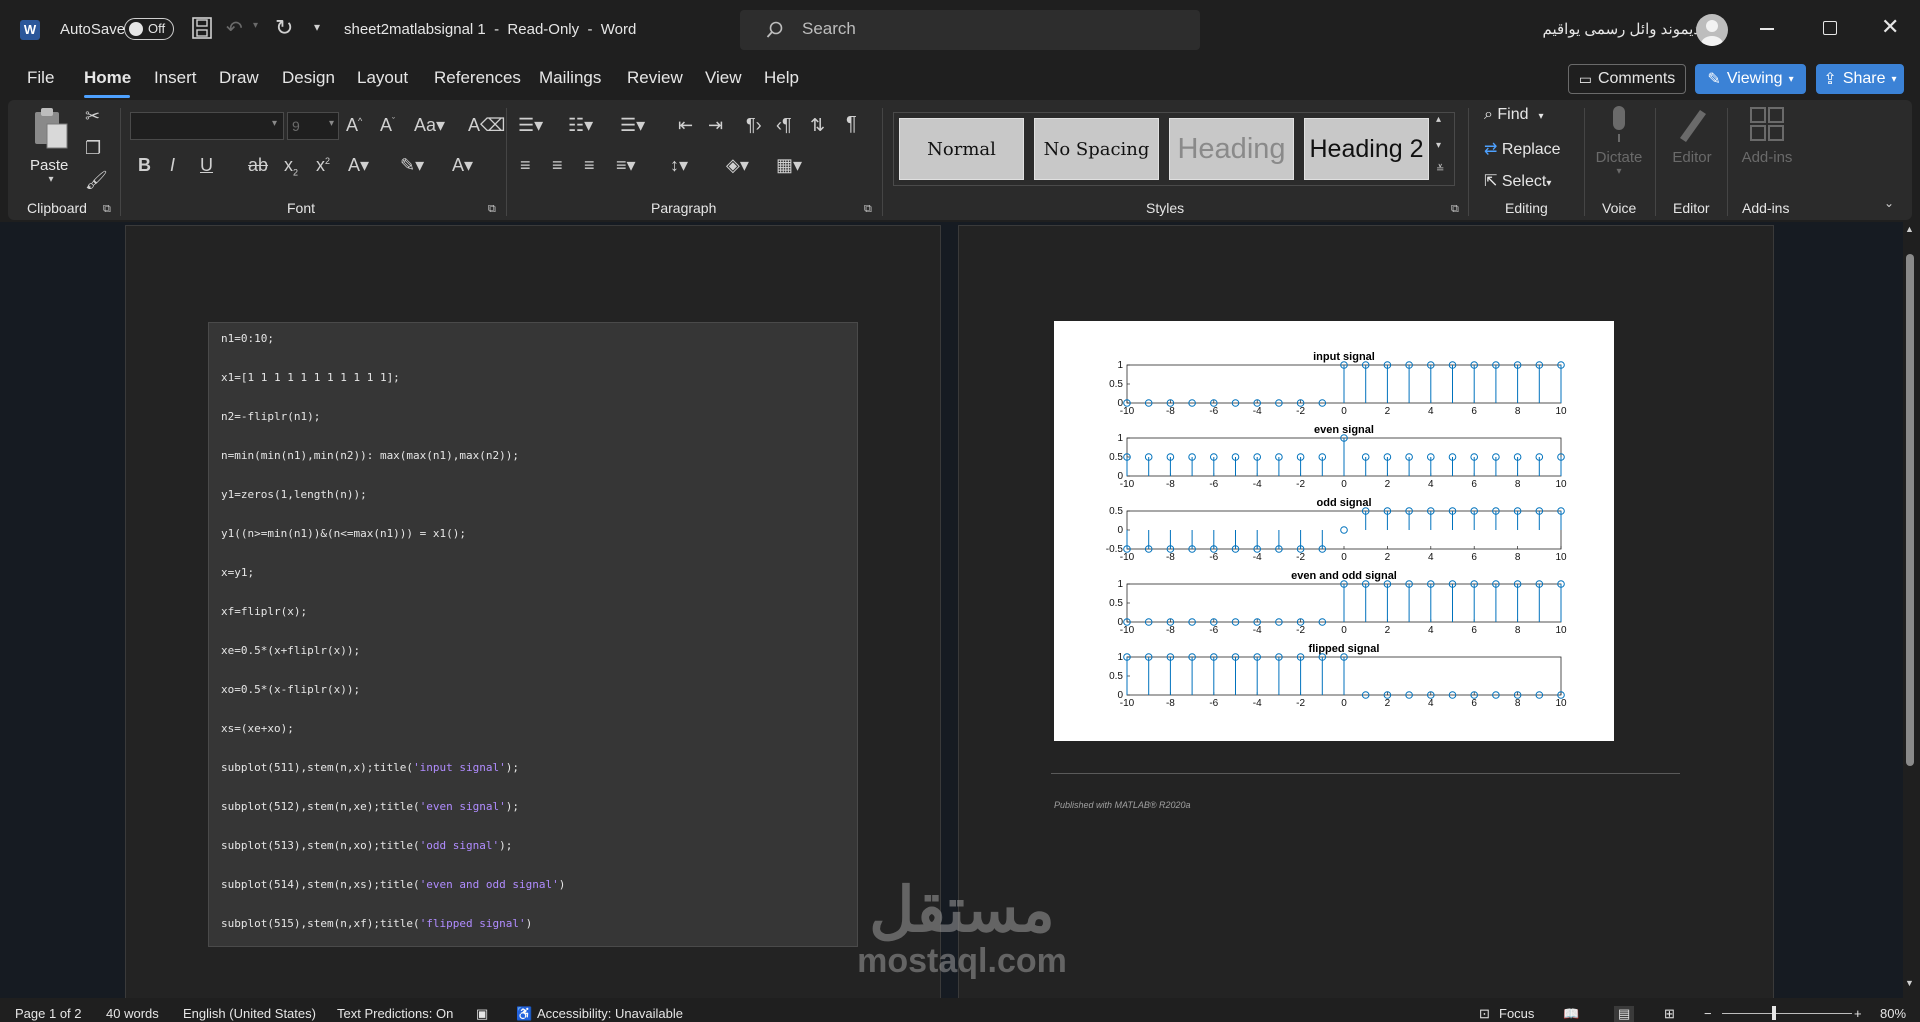 The width and height of the screenshot is (1920, 1022). Describe the element at coordinates (239, 78) in the screenshot. I see `menu-draw: Draw` at that location.